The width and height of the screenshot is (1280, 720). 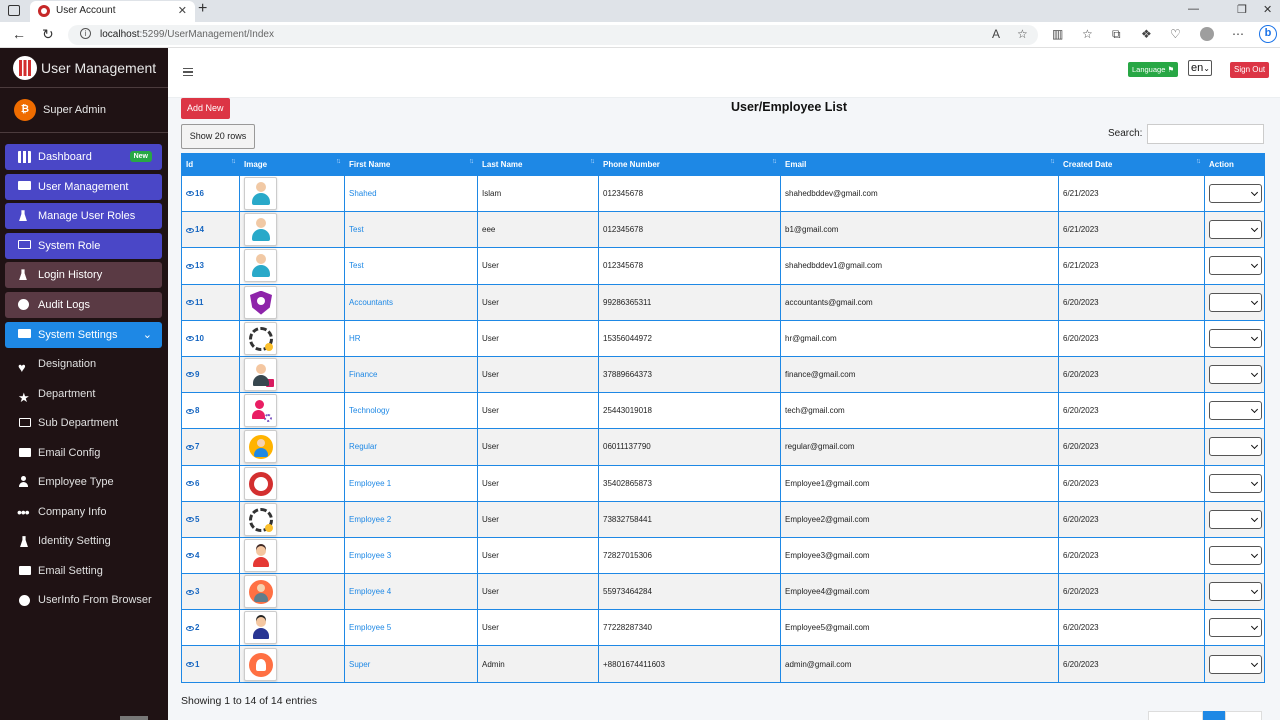 What do you see at coordinates (411, 447) in the screenshot?
I see `cell-first-name: Regular` at bounding box center [411, 447].